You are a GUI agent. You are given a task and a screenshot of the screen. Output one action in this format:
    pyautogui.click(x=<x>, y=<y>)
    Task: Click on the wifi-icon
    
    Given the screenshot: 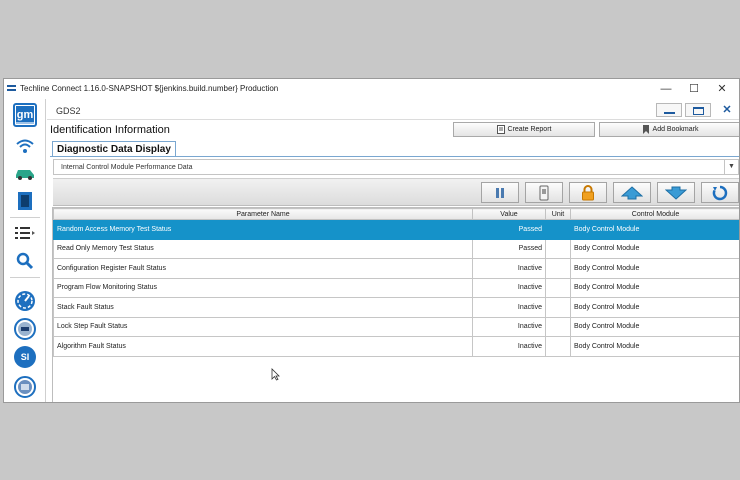 What is the action you would take?
    pyautogui.click(x=25, y=146)
    